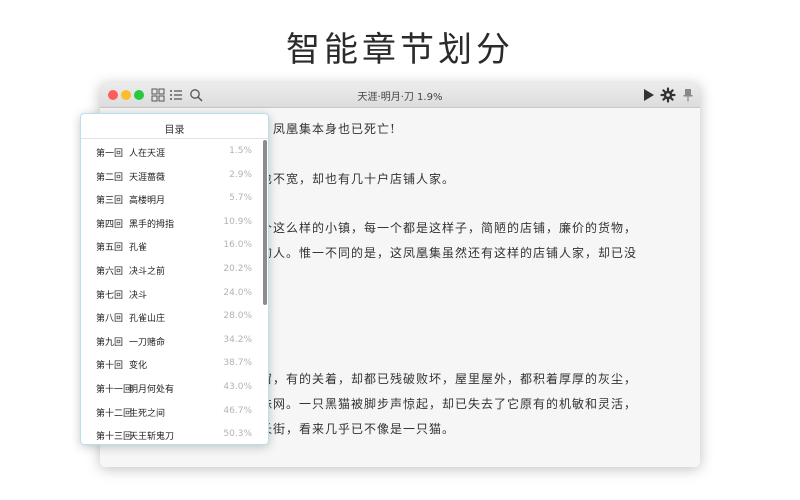  I want to click on toc-item: 第三回 高楼明月 5.7%, so click(174, 197).